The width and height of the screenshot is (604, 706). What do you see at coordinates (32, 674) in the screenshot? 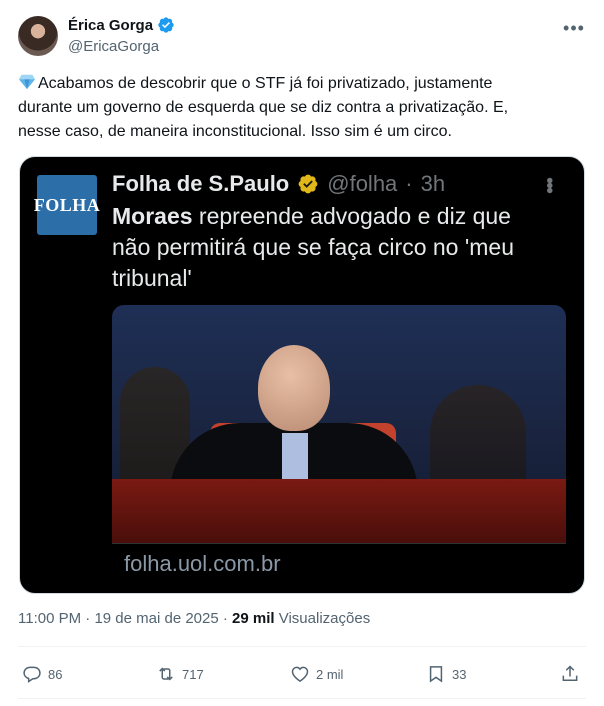
I see `reply-icon` at bounding box center [32, 674].